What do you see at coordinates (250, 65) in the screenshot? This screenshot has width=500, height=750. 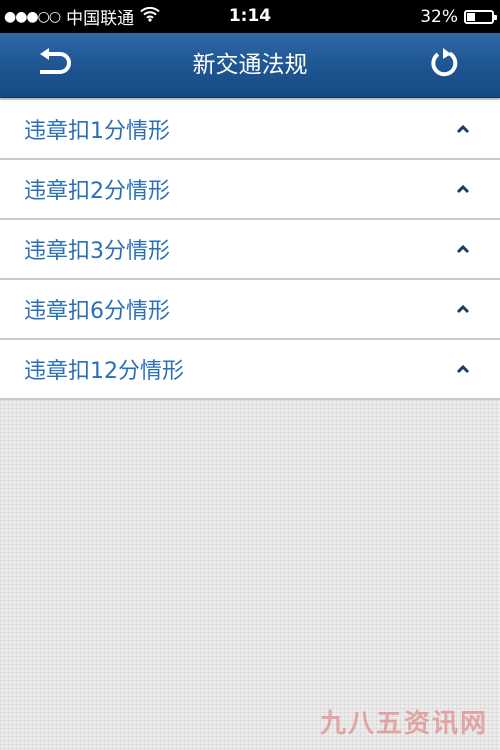 I see `navigation-bar: 新交通法规` at bounding box center [250, 65].